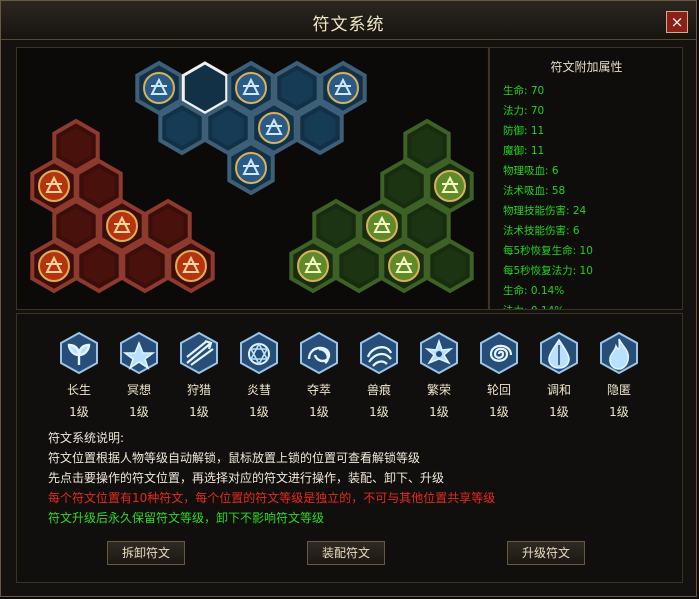 This screenshot has height=599, width=699. What do you see at coordinates (258, 390) in the screenshot?
I see `rune-name: 炎彗` at bounding box center [258, 390].